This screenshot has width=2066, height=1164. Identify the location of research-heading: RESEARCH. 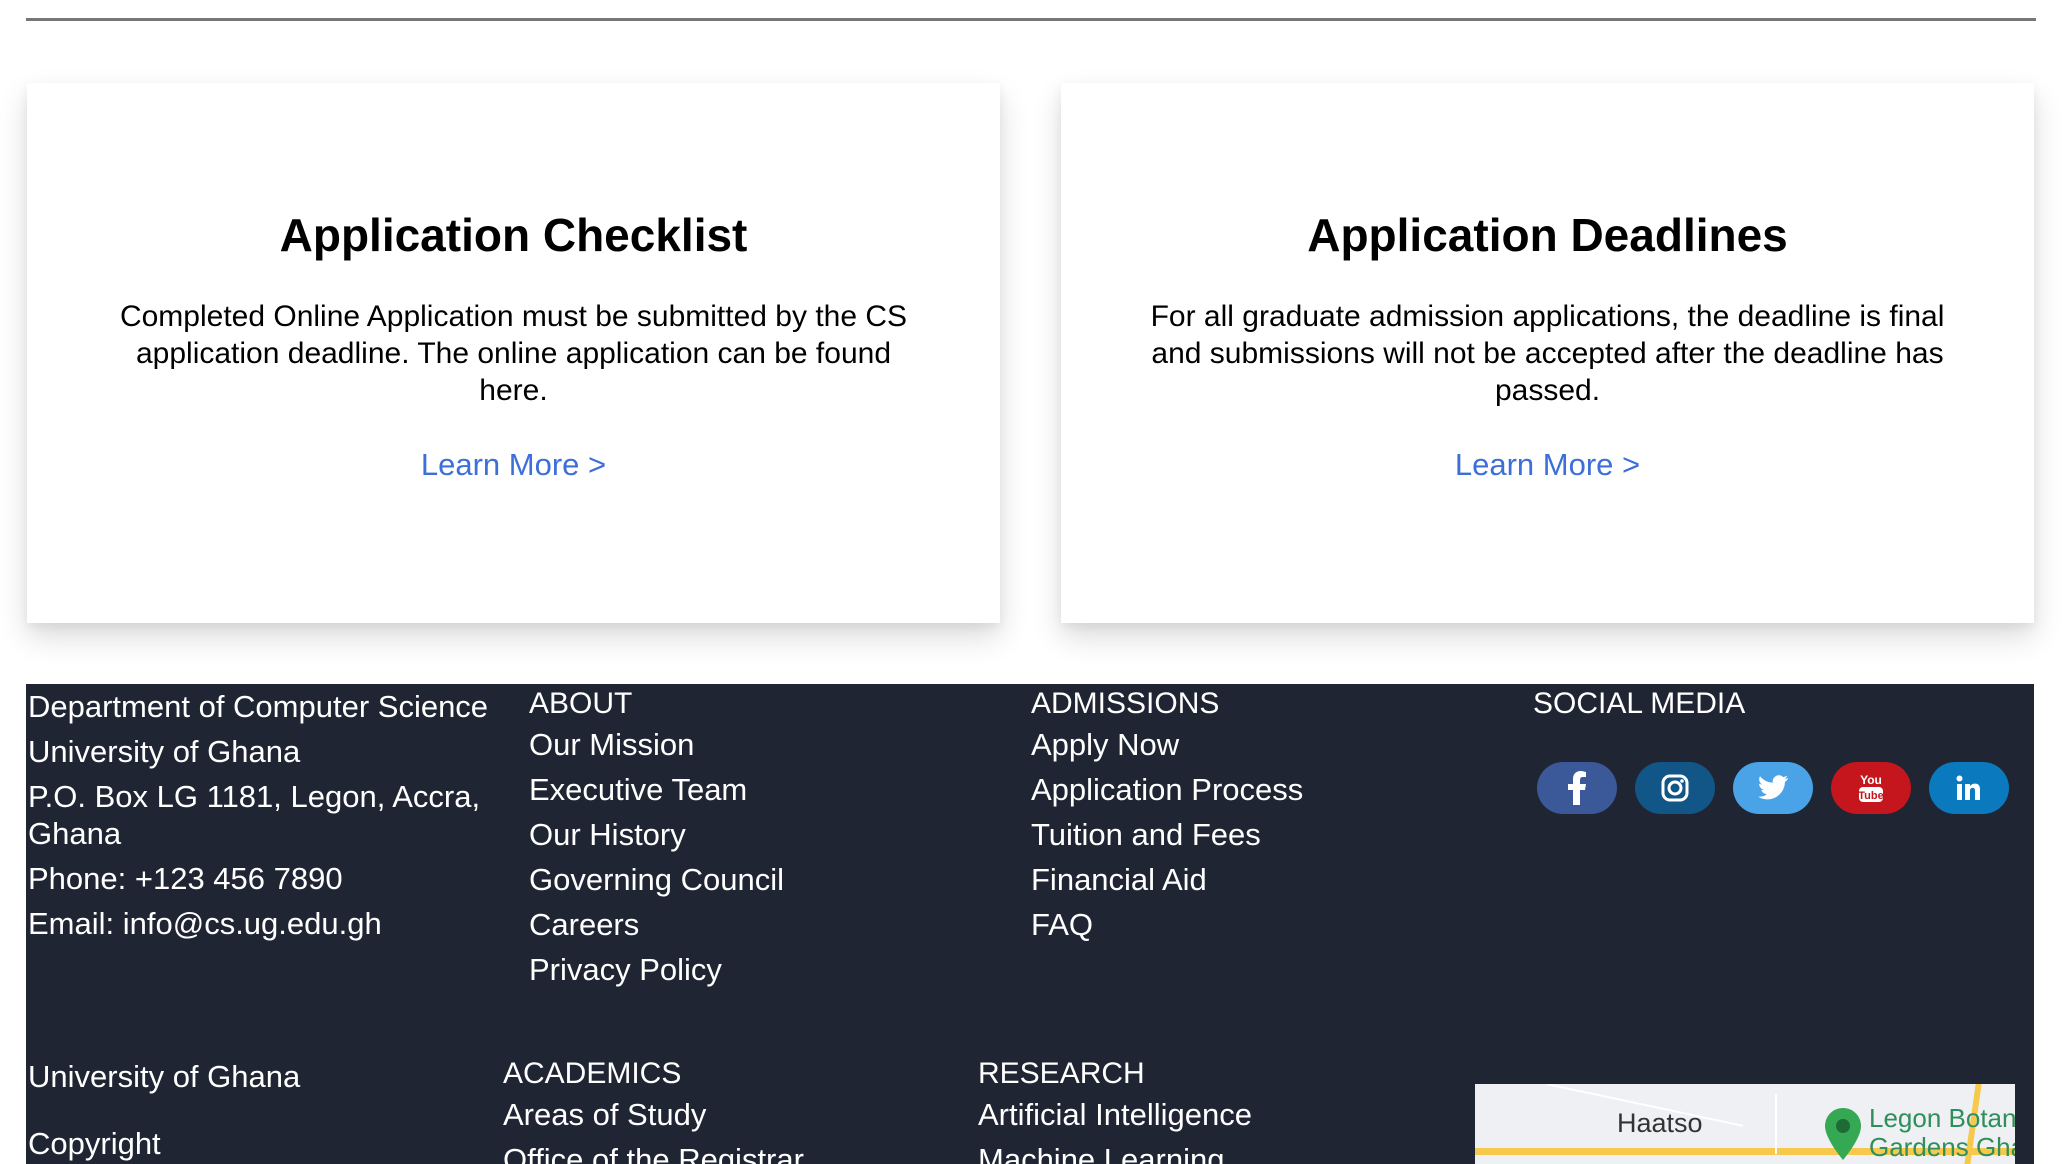
(1061, 1073).